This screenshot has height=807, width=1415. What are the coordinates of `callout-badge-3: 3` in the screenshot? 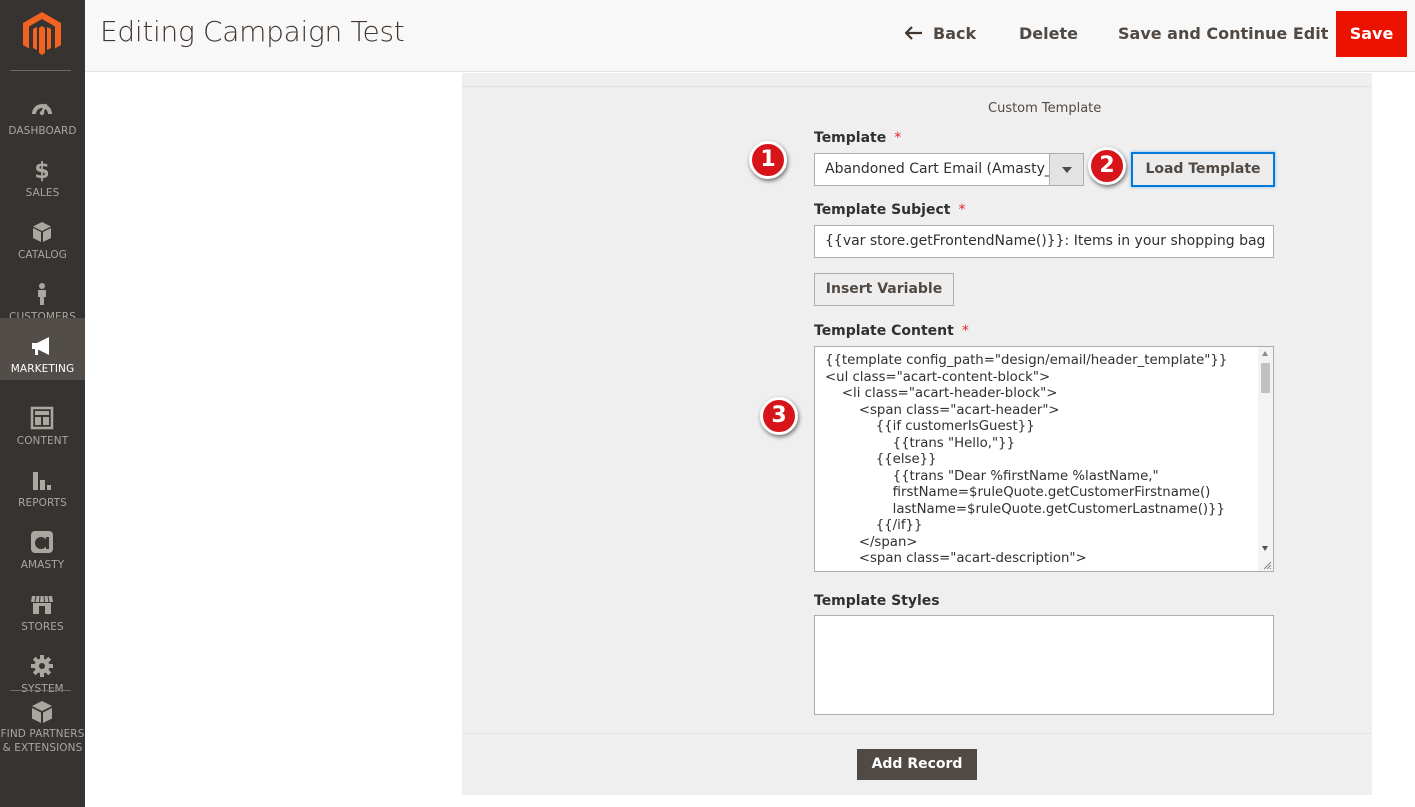 It's located at (779, 416).